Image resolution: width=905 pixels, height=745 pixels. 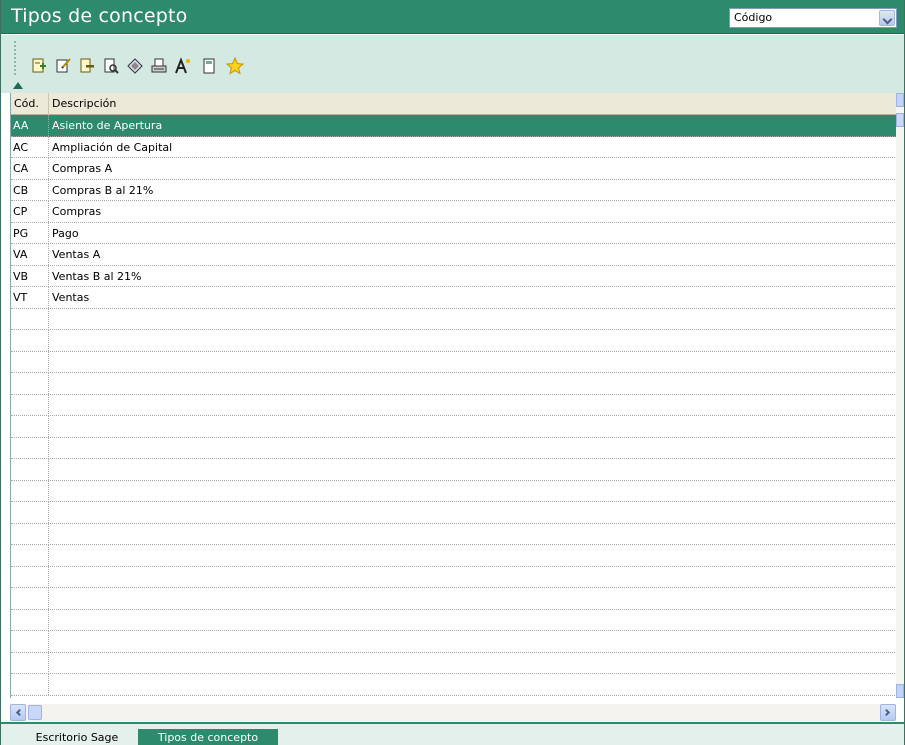 What do you see at coordinates (71, 297) in the screenshot?
I see `cell-description: Ventas` at bounding box center [71, 297].